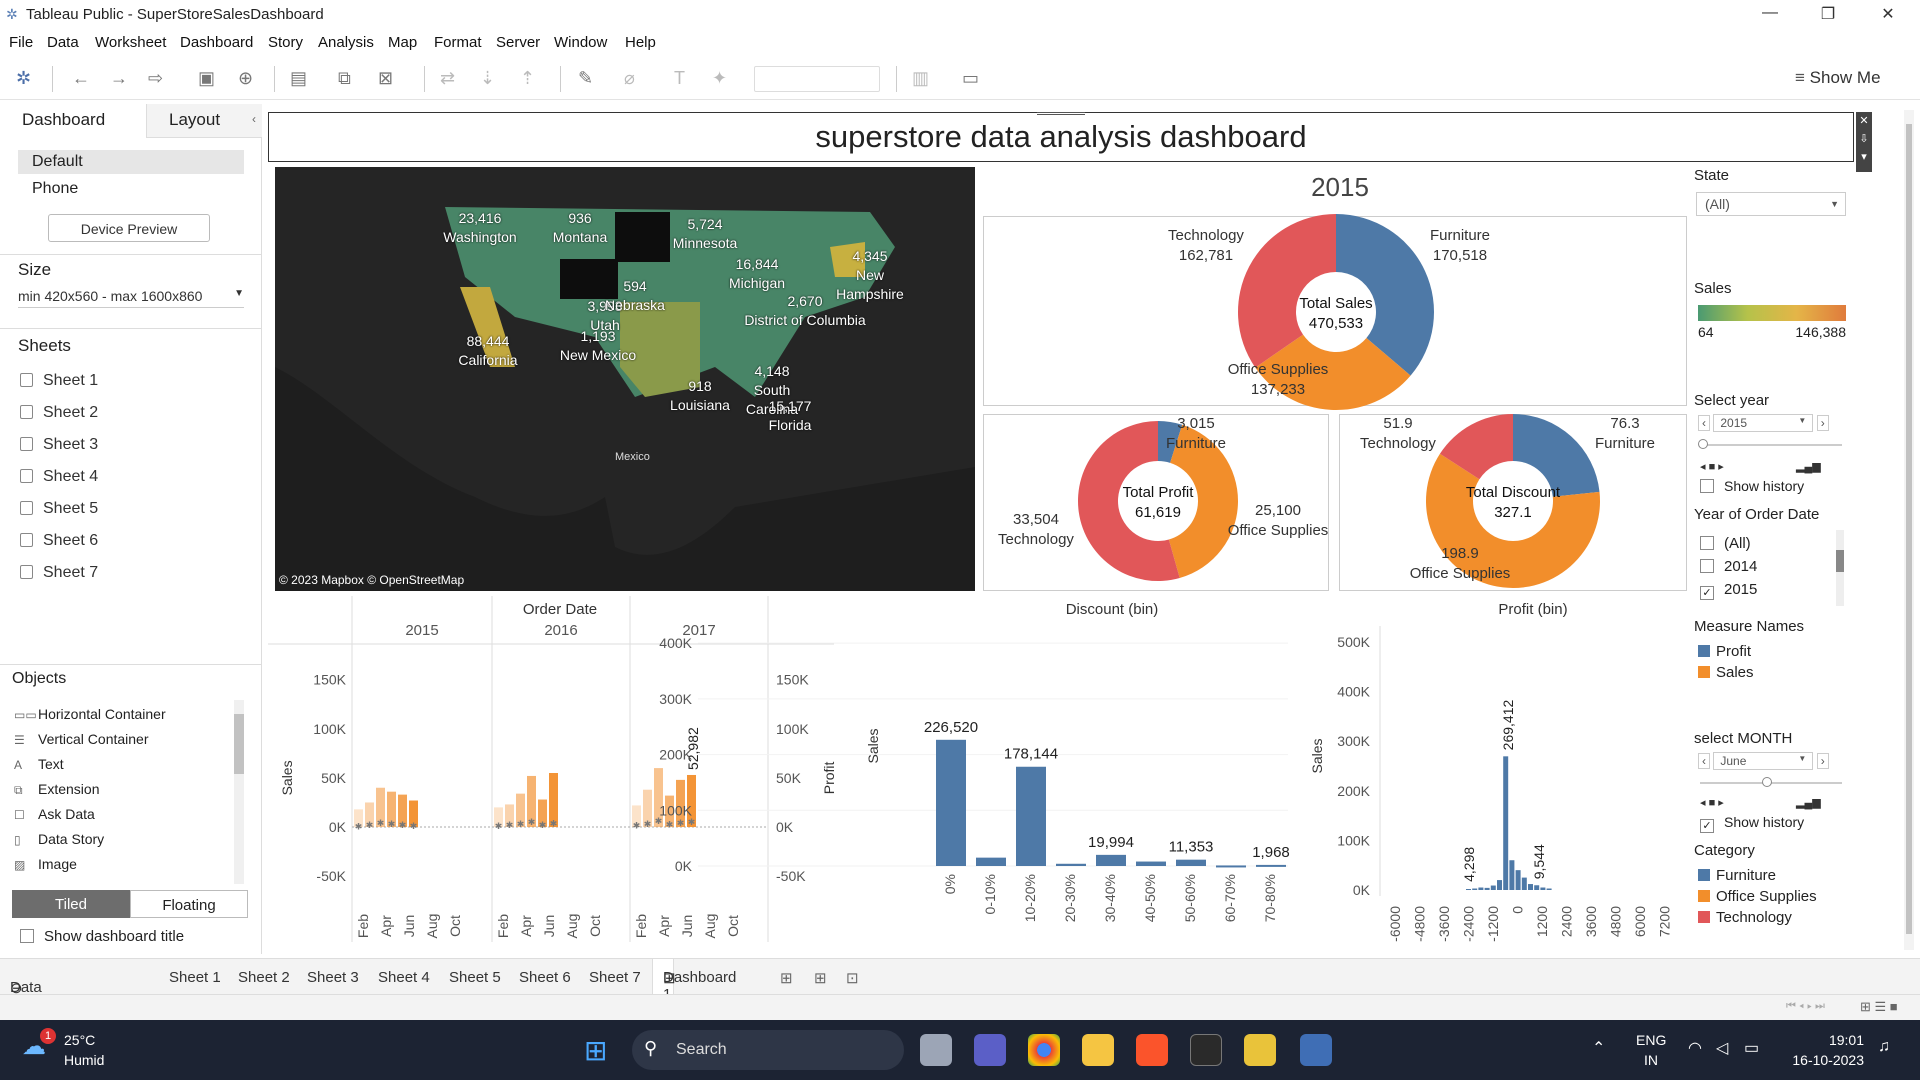 The height and width of the screenshot is (1080, 1920). What do you see at coordinates (1206, 1050) in the screenshot?
I see `terminal-icon` at bounding box center [1206, 1050].